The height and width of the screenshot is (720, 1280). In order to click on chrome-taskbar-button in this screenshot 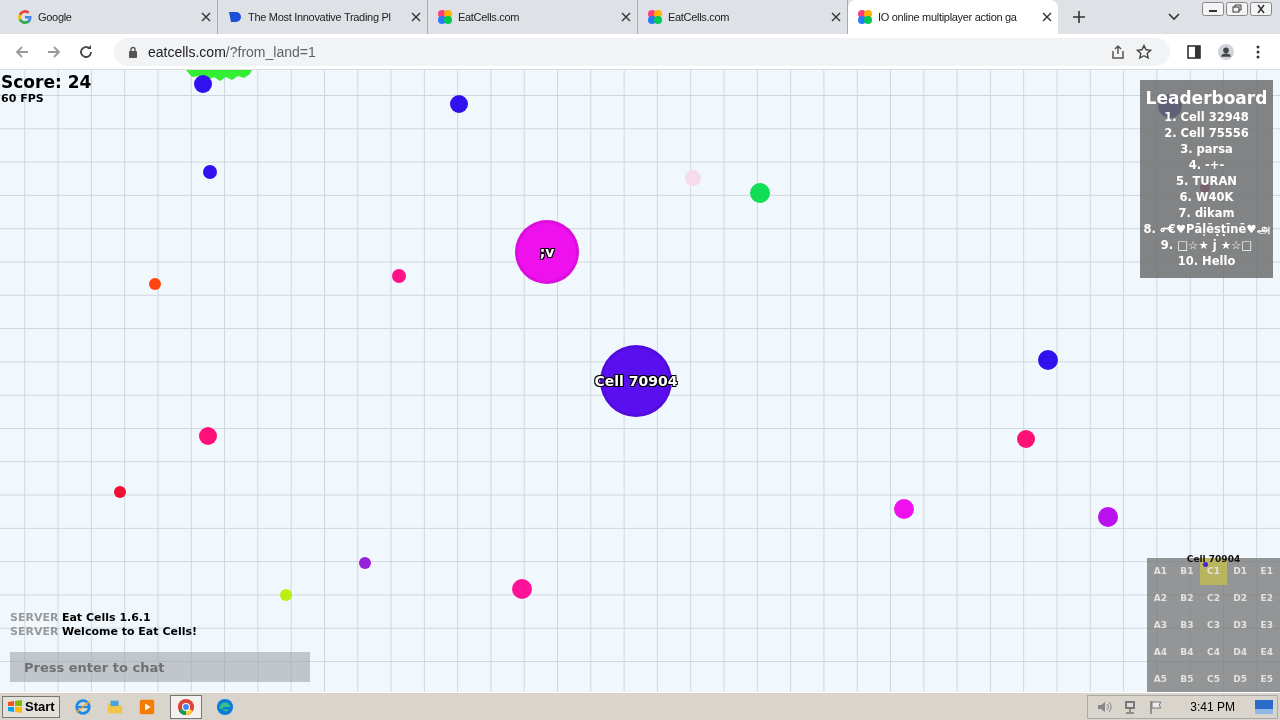, I will do `click(185, 706)`.